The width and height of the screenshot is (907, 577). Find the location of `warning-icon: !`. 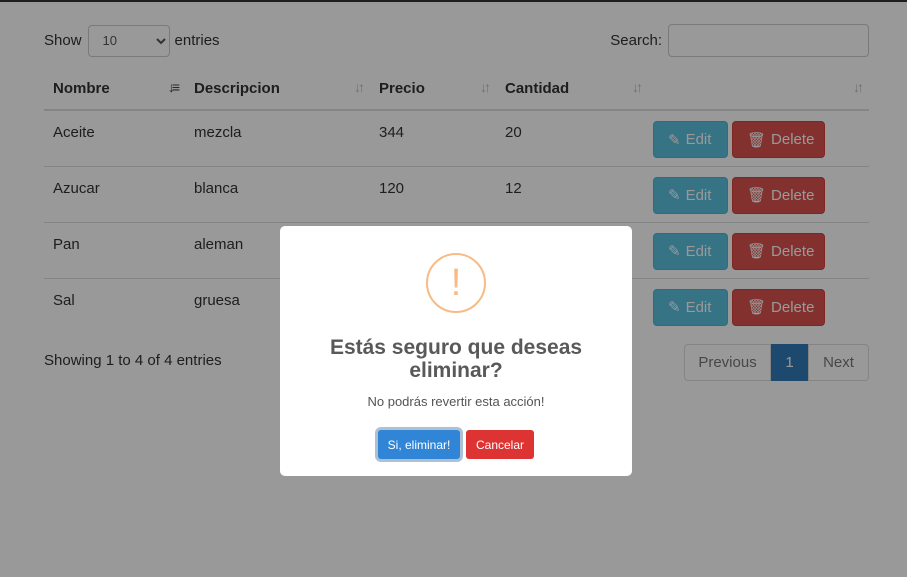

warning-icon: ! is located at coordinates (456, 283).